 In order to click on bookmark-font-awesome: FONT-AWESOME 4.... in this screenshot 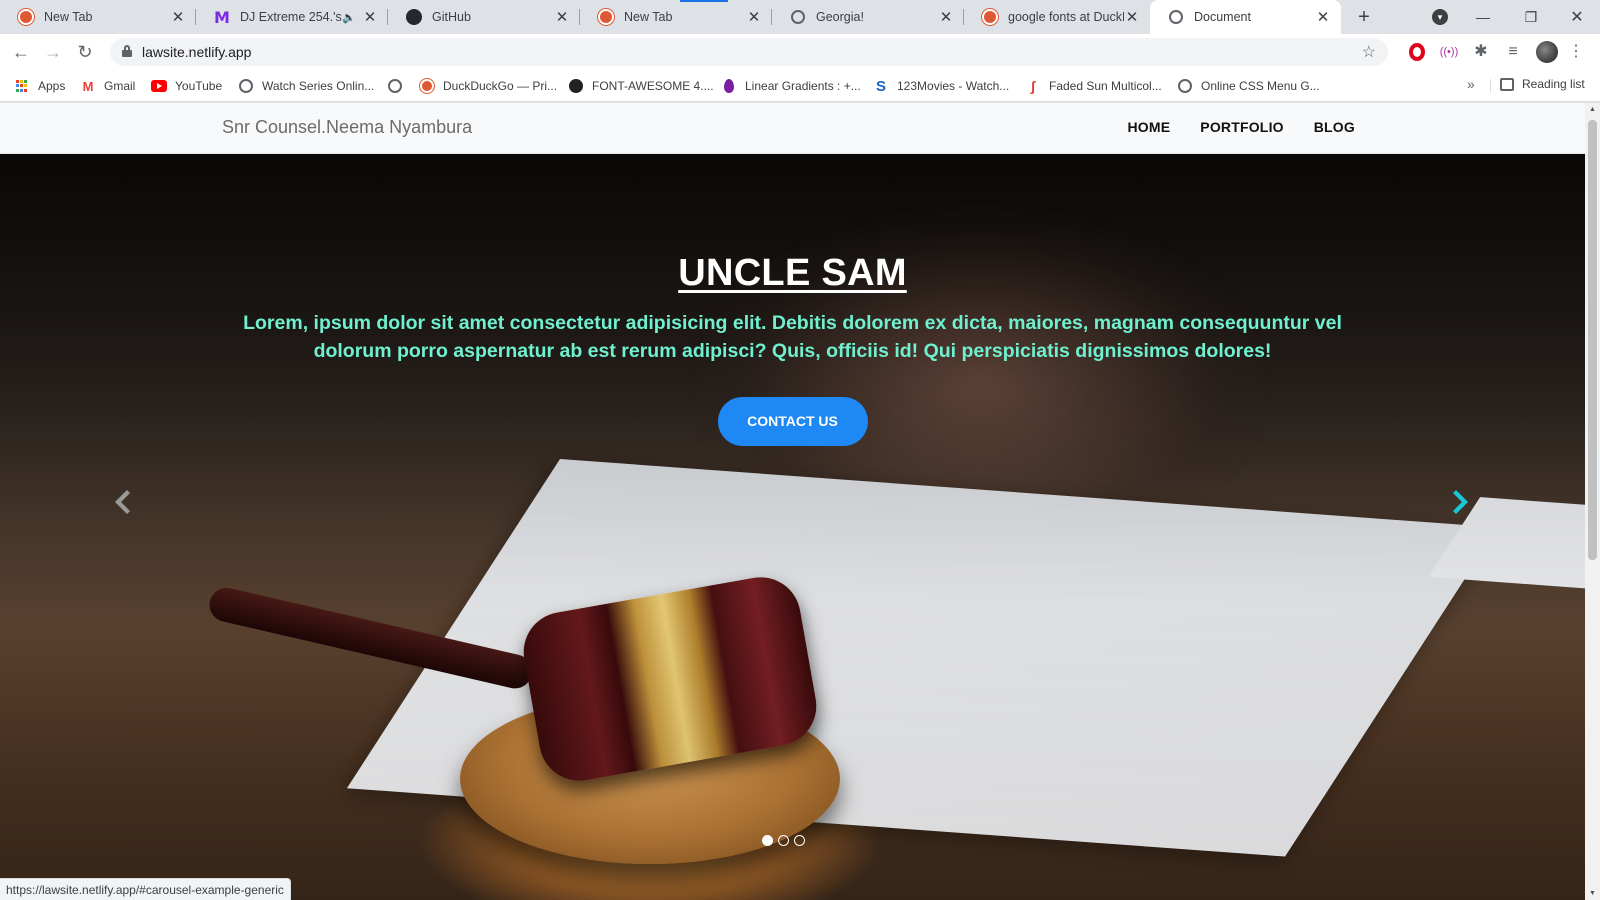, I will do `click(641, 86)`.